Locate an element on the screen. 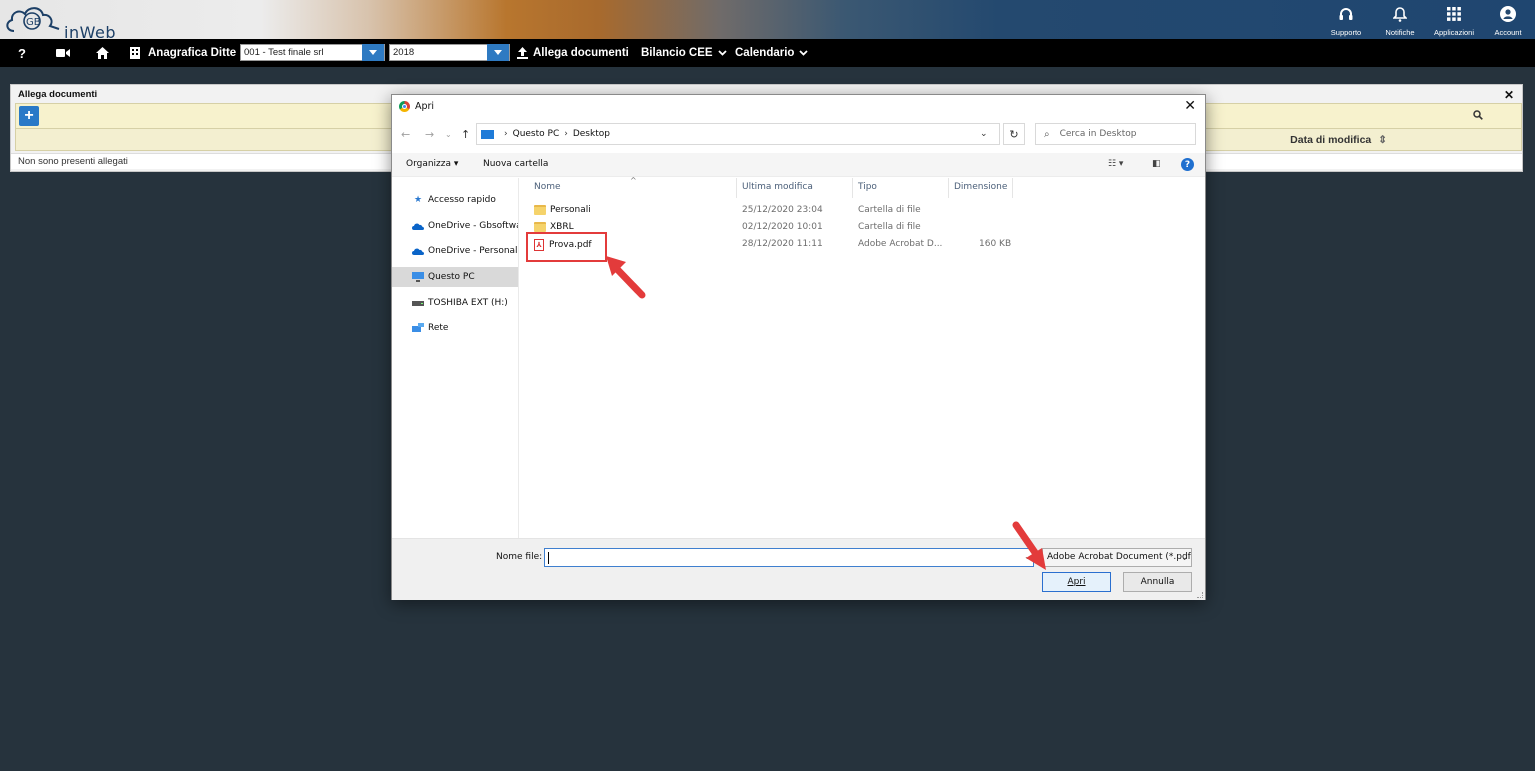 This screenshot has width=1535, height=771. applicazioni-button: Applicazioni is located at coordinates (1454, 19).